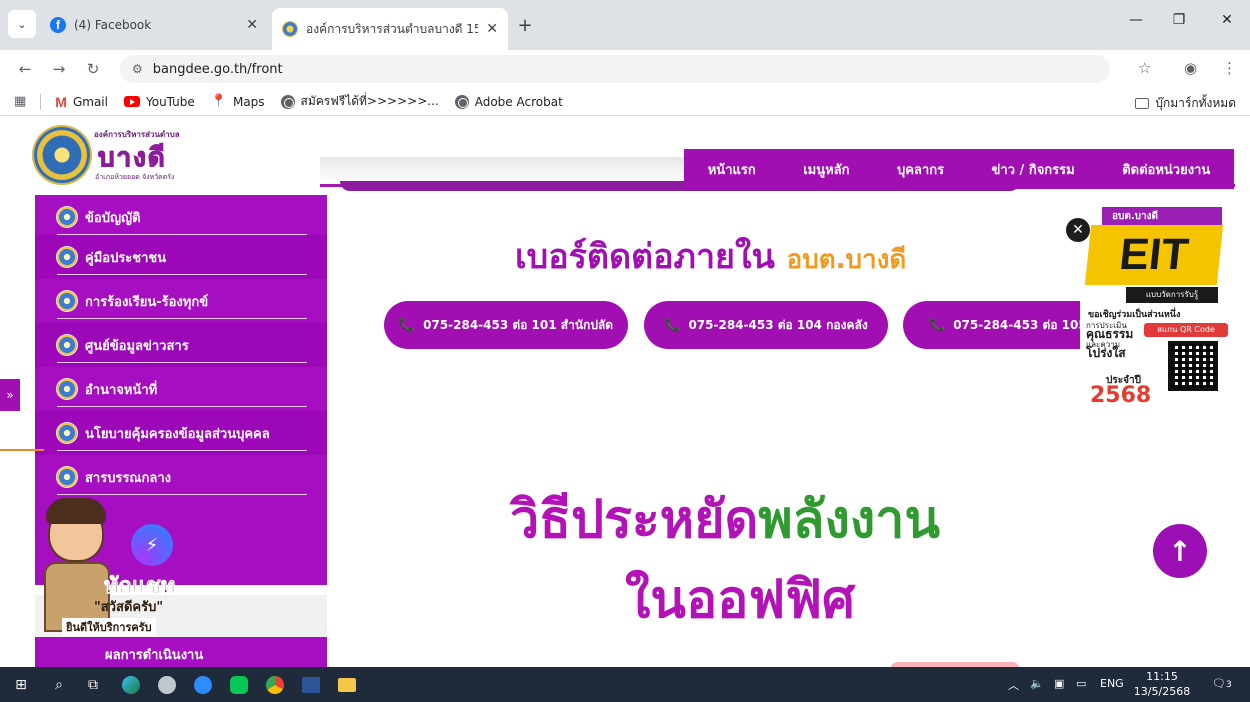  Describe the element at coordinates (766, 325) in the screenshot. I see `phone-button-finance: 📞 075-284-453 ต่อ 104 กองคลัง` at that location.